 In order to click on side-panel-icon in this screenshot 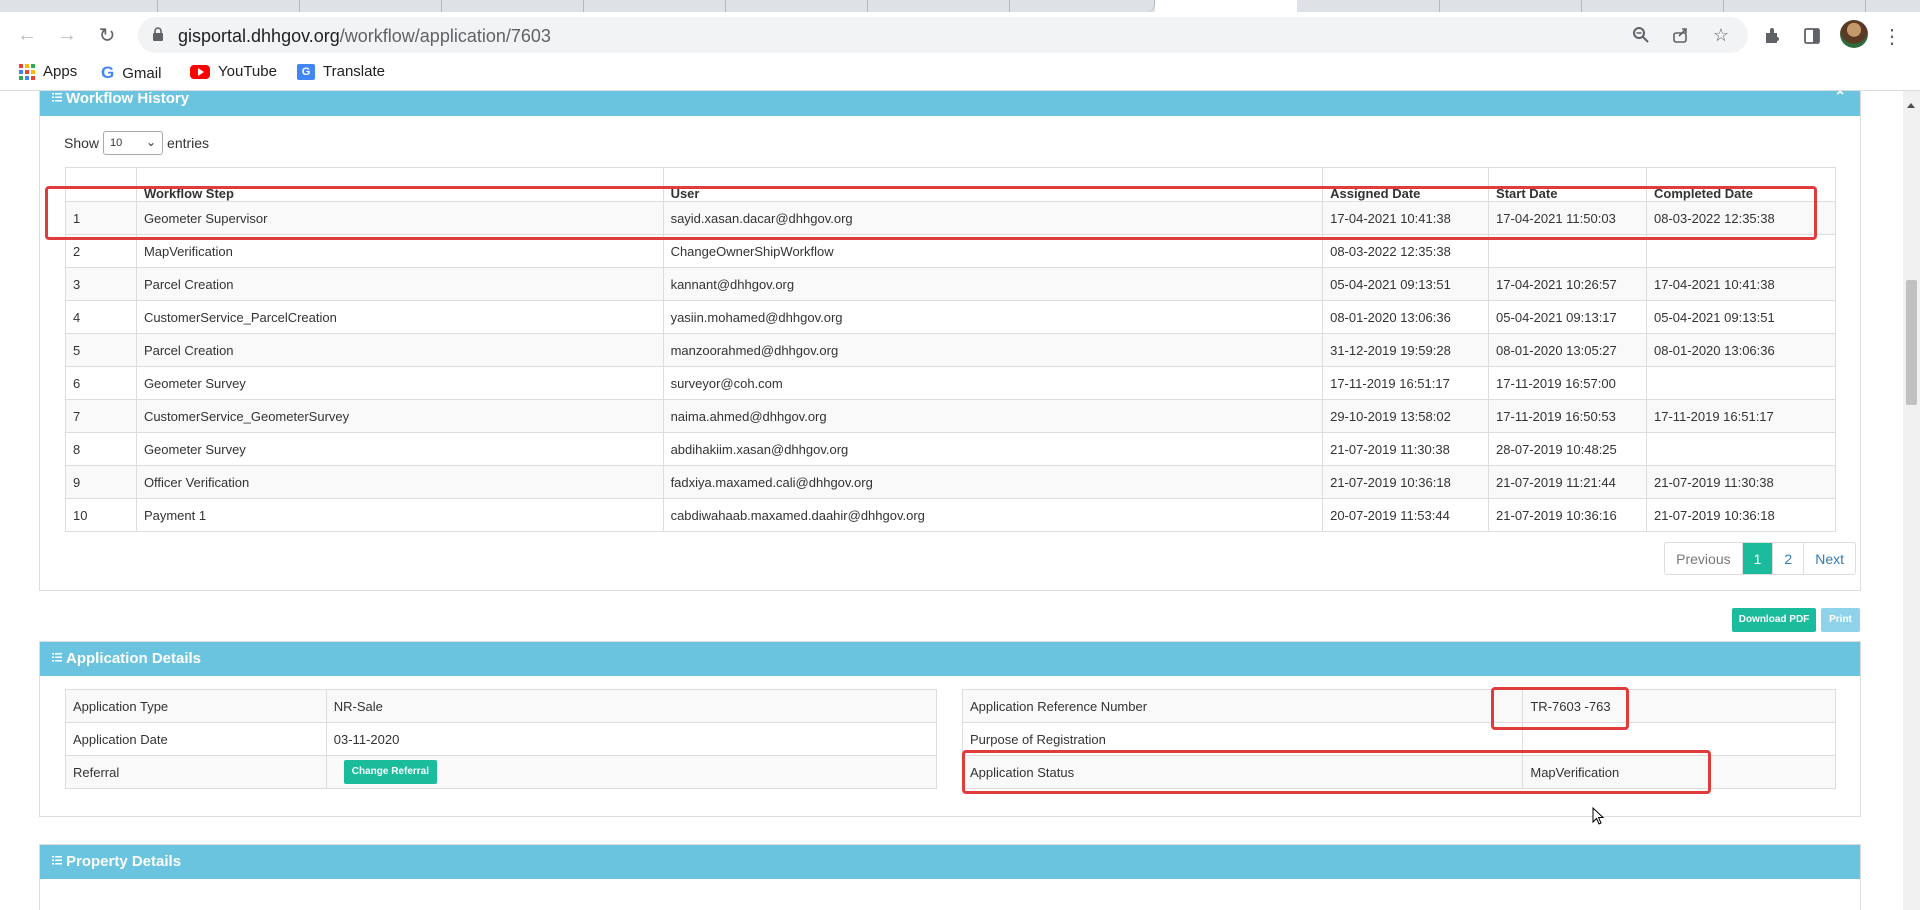, I will do `click(1812, 36)`.